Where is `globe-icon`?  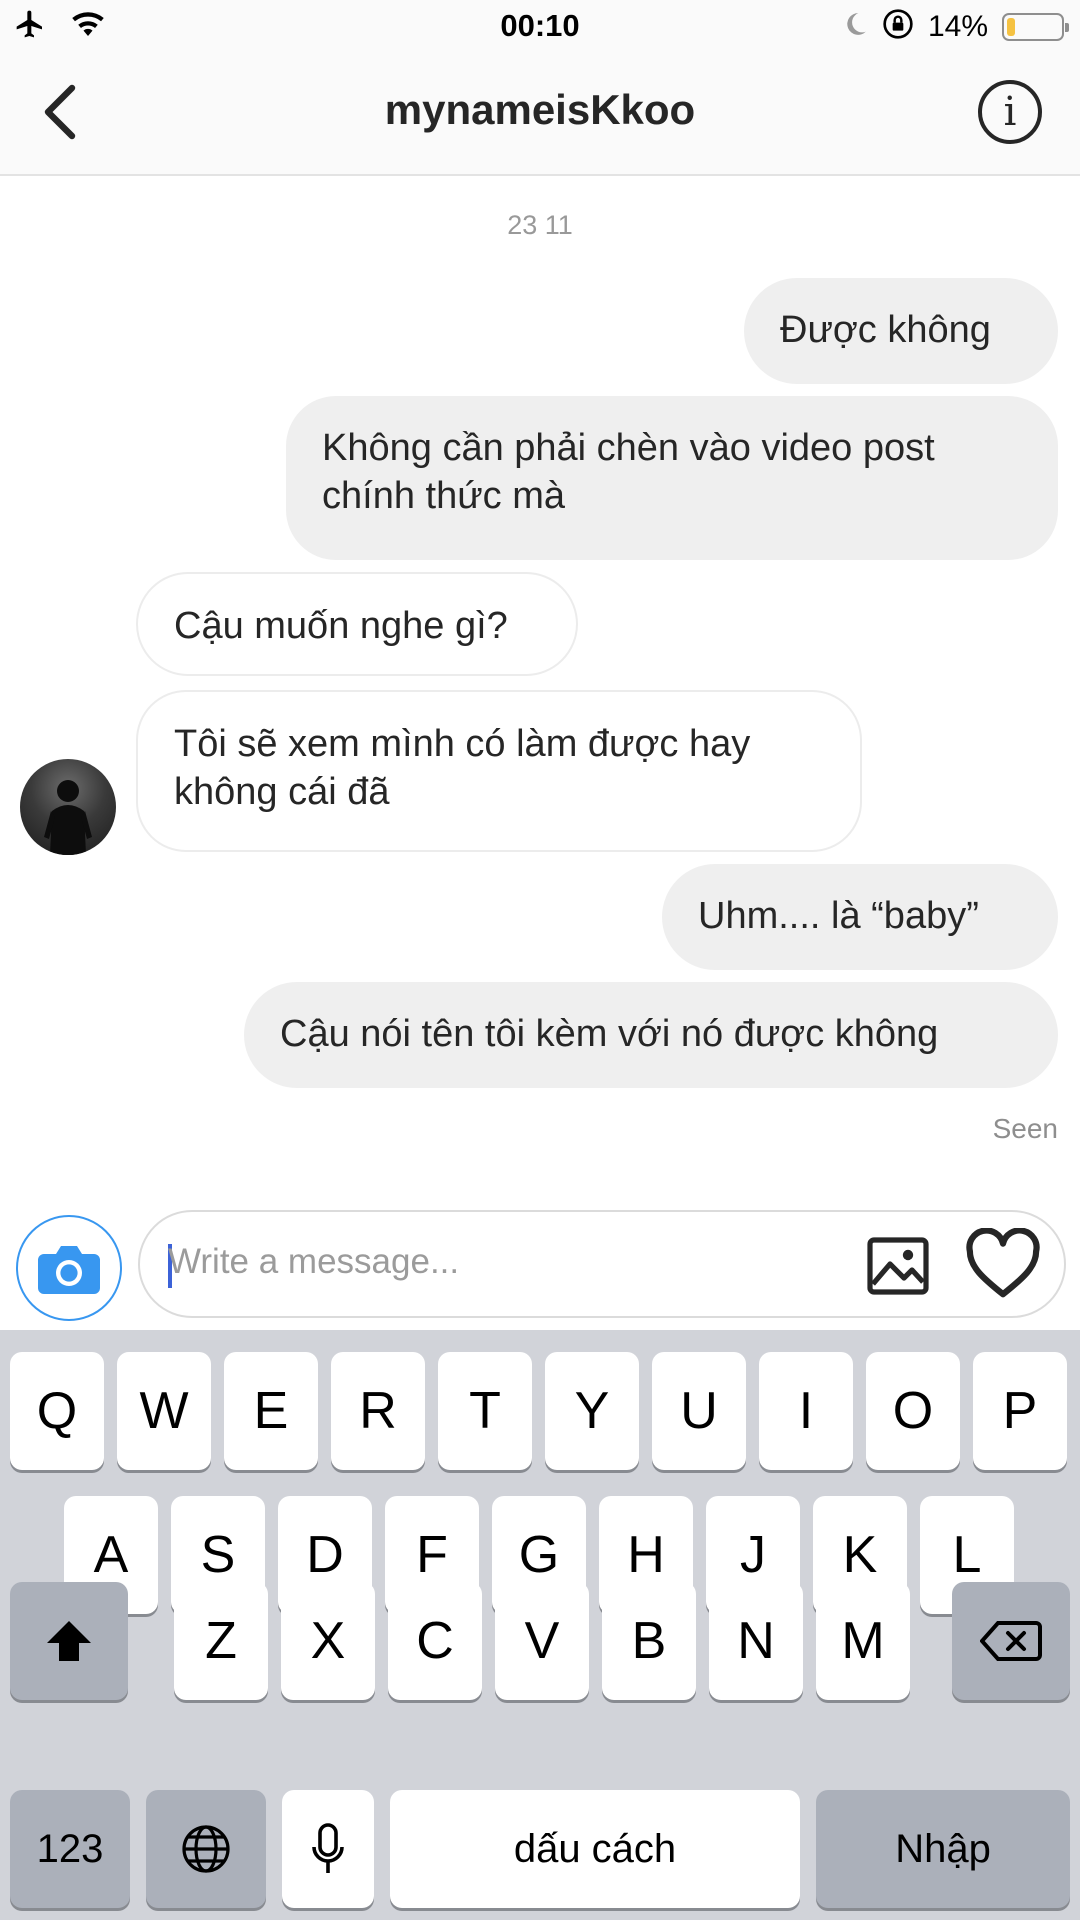 globe-icon is located at coordinates (206, 1849).